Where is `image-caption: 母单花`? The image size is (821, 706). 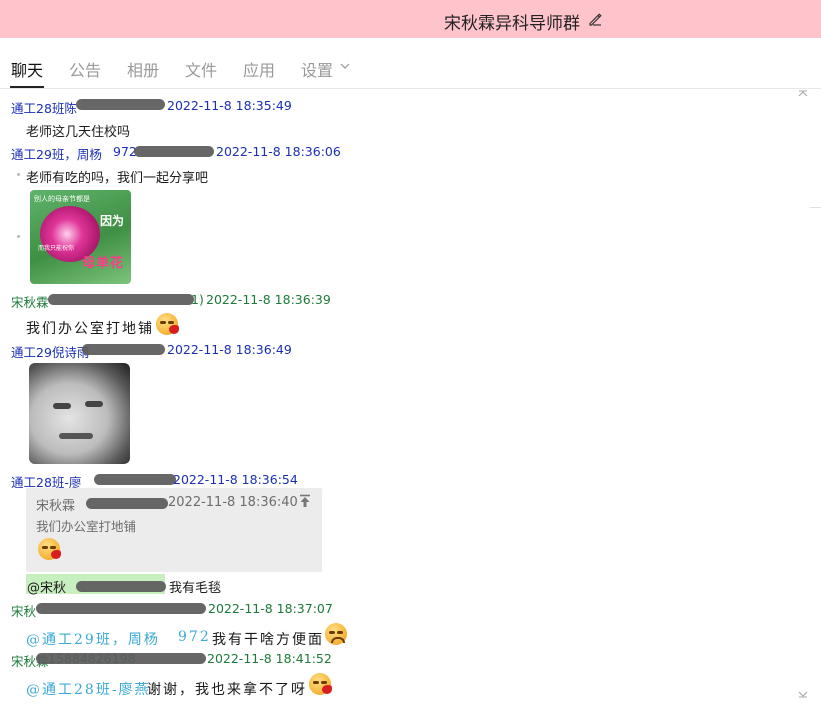 image-caption: 母单花 is located at coordinates (103, 263).